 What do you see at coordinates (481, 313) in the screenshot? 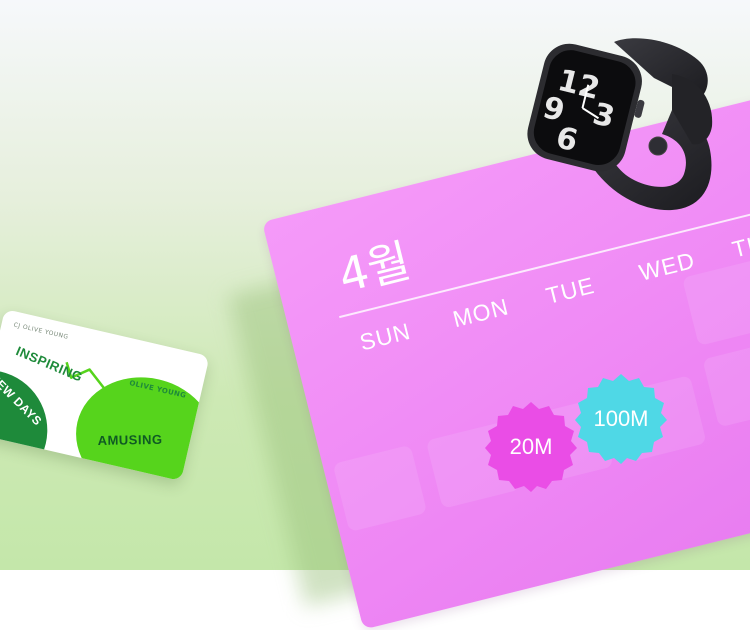
I see `weekday-mon: MON` at bounding box center [481, 313].